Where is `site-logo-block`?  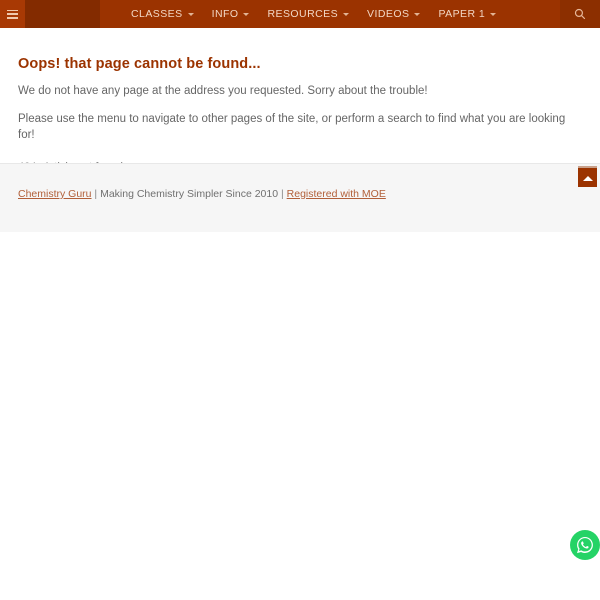
site-logo-block is located at coordinates (62, 14).